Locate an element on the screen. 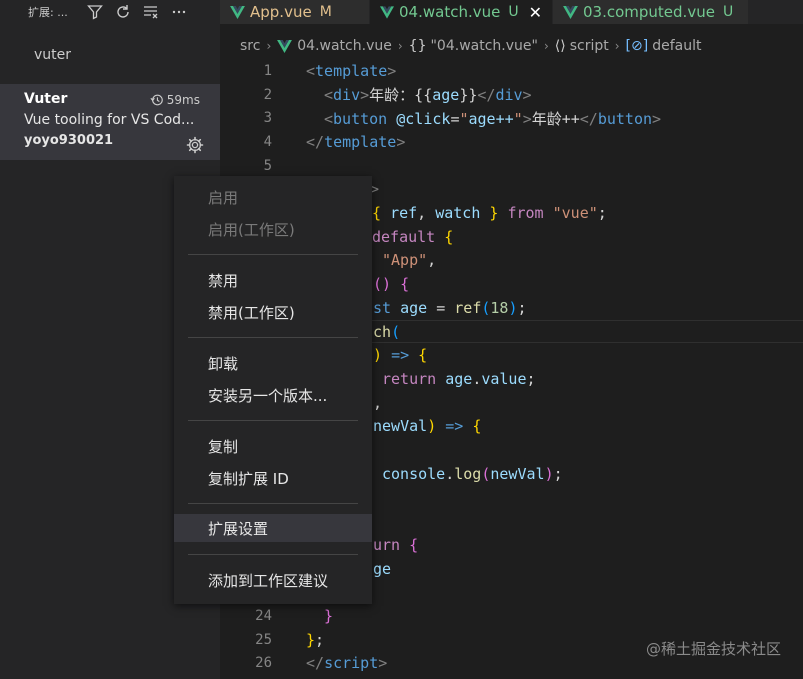 Image resolution: width=803 pixels, height=679 pixels. close-icon: ✕ is located at coordinates (535, 12).